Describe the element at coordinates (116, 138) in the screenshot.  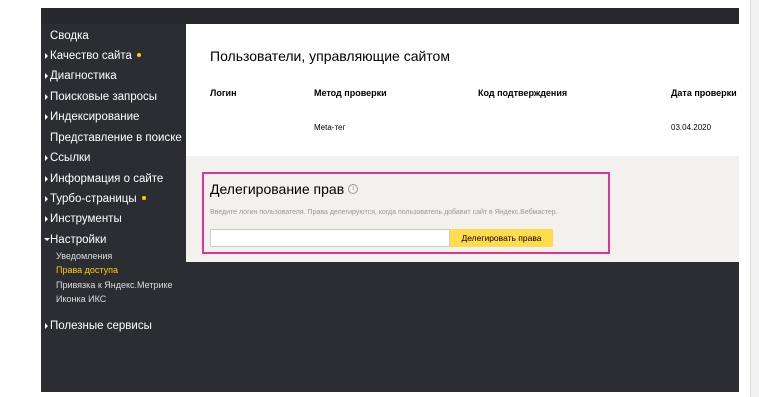
I see `sidebar-item-label: Представление в поиске` at that location.